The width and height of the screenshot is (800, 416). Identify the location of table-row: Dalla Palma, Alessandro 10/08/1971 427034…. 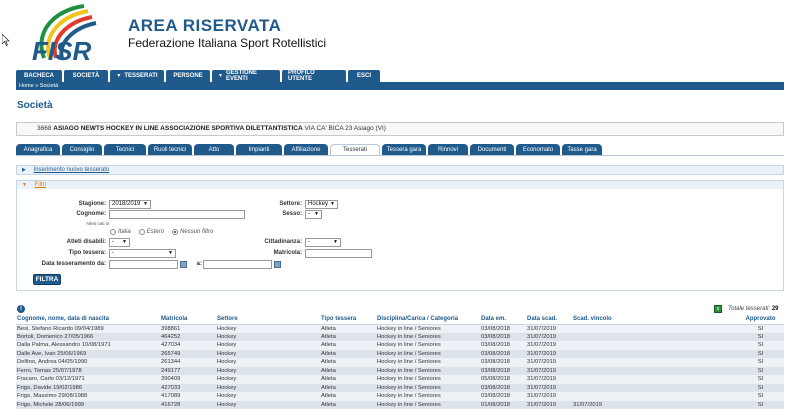
(400, 345).